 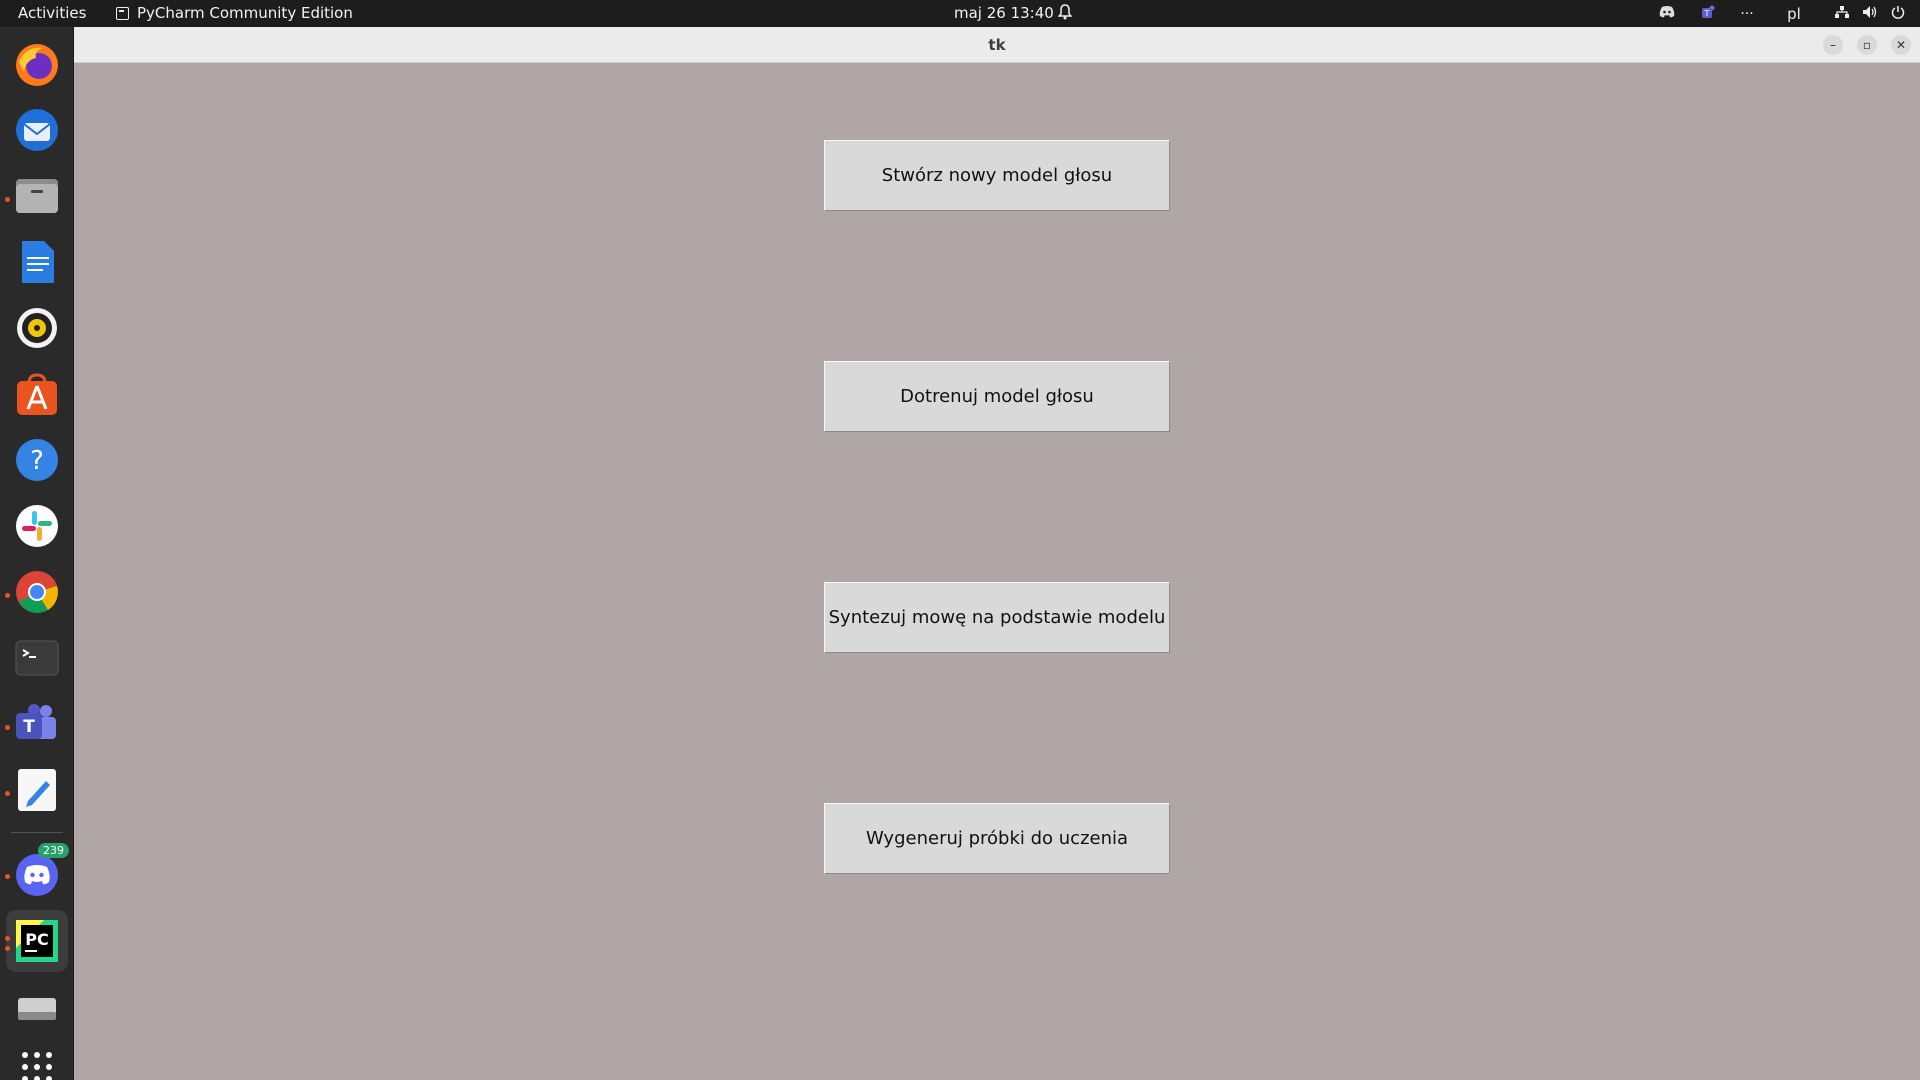 What do you see at coordinates (1867, 45) in the screenshot?
I see `maximize-icon: ▫` at bounding box center [1867, 45].